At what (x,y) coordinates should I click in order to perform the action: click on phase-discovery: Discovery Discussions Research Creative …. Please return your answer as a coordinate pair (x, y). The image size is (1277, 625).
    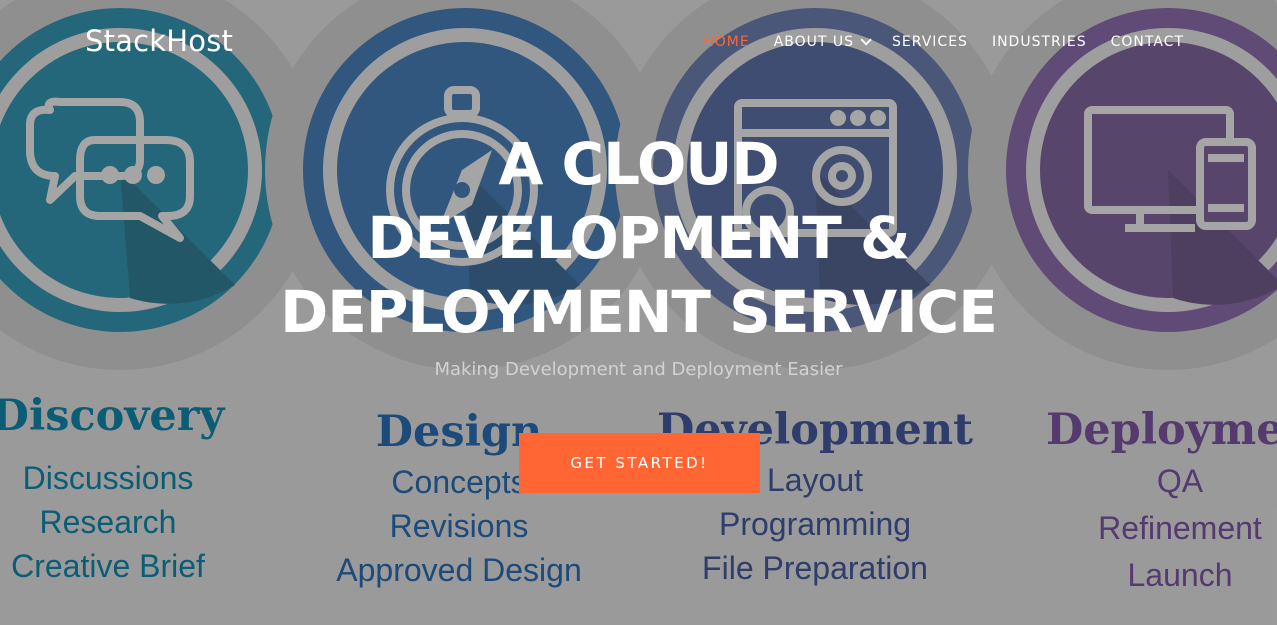
    Looking at the image, I should click on (134, 488).